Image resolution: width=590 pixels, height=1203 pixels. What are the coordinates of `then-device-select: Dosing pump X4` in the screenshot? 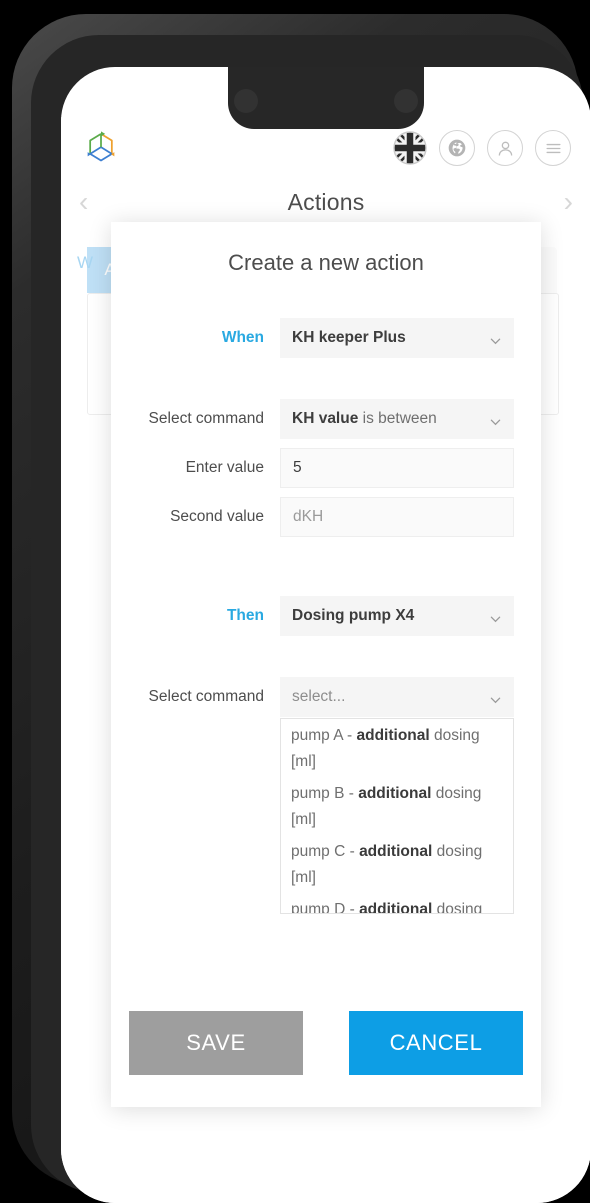 It's located at (397, 616).